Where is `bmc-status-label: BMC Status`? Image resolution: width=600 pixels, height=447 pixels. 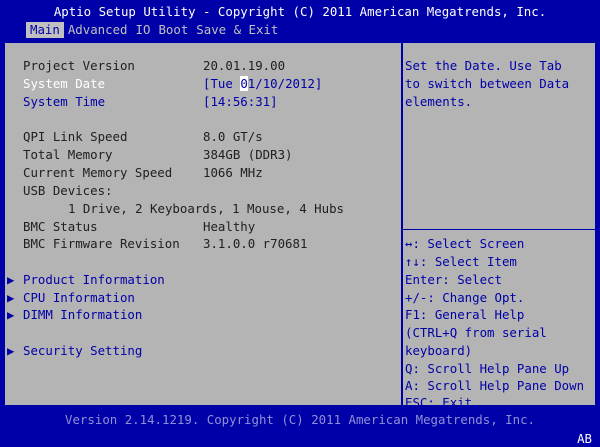
bmc-status-label: BMC Status is located at coordinates (60, 226).